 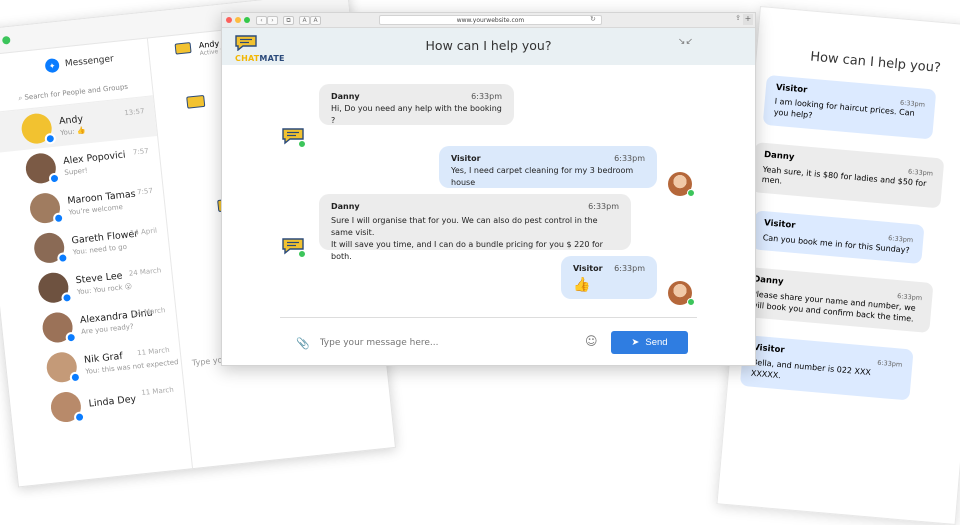 I want to click on send-icon: ➤, so click(x=635, y=342).